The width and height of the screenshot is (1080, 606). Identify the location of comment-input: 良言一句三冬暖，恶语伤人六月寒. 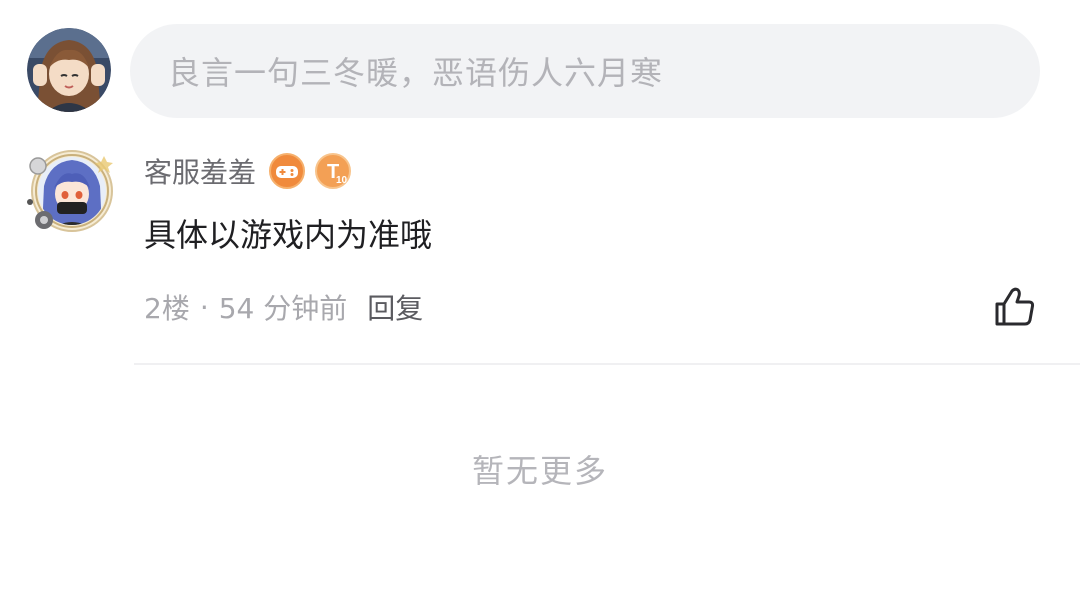
(585, 71).